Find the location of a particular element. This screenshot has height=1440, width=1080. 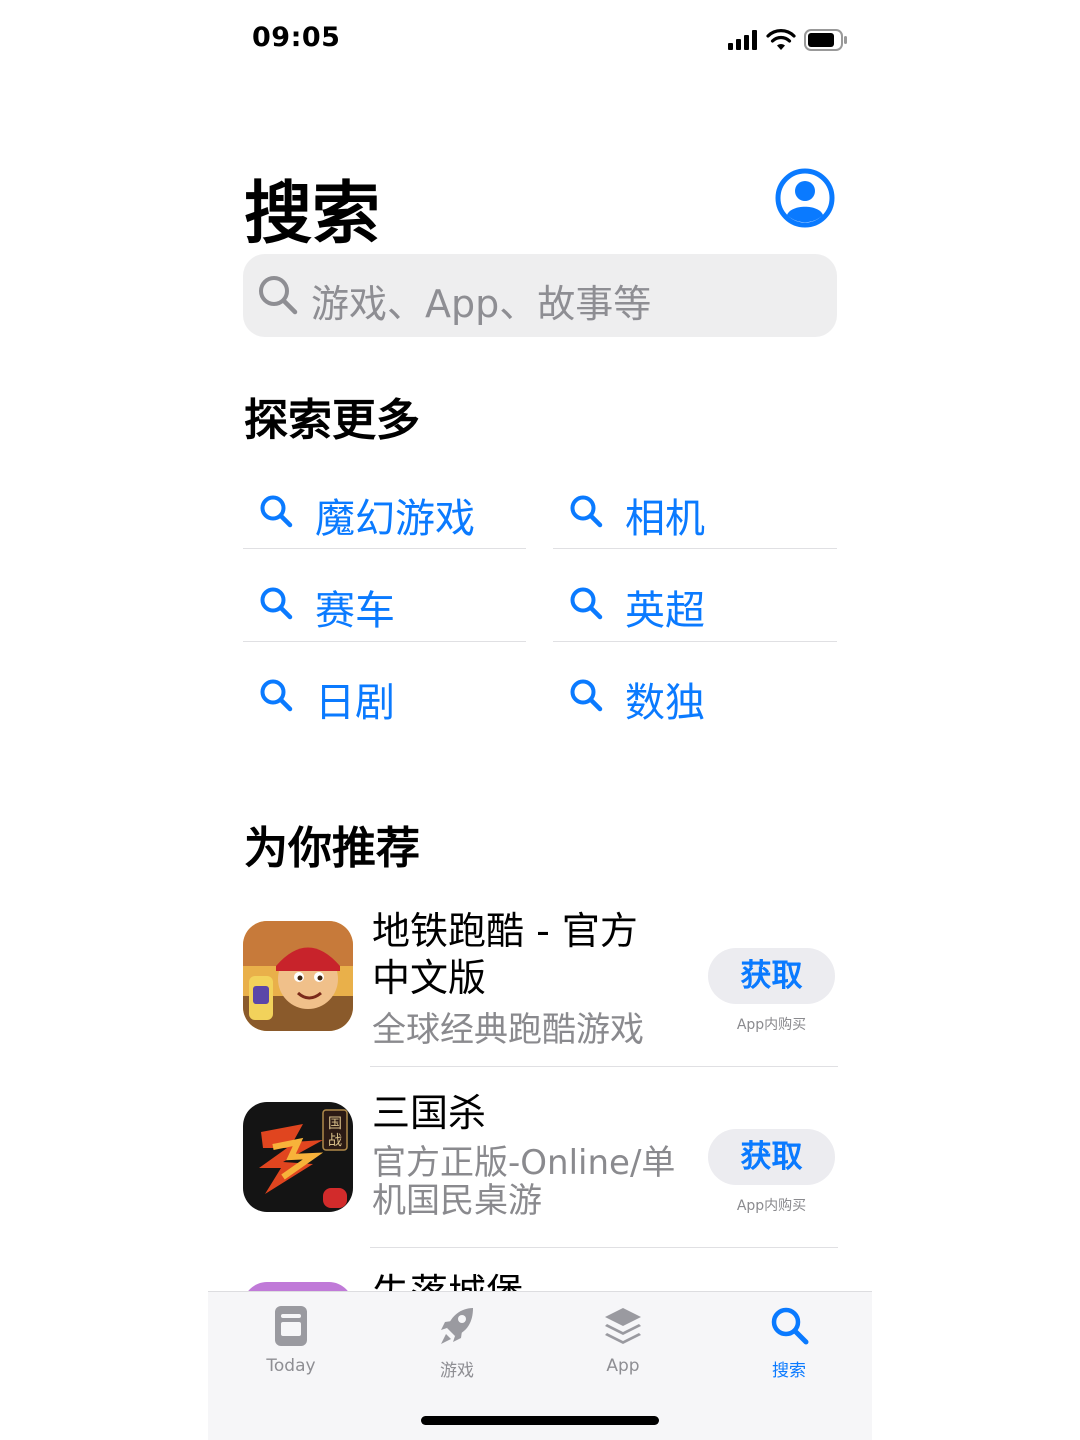

search-field: 游戏、App、故事等 is located at coordinates (540, 295).